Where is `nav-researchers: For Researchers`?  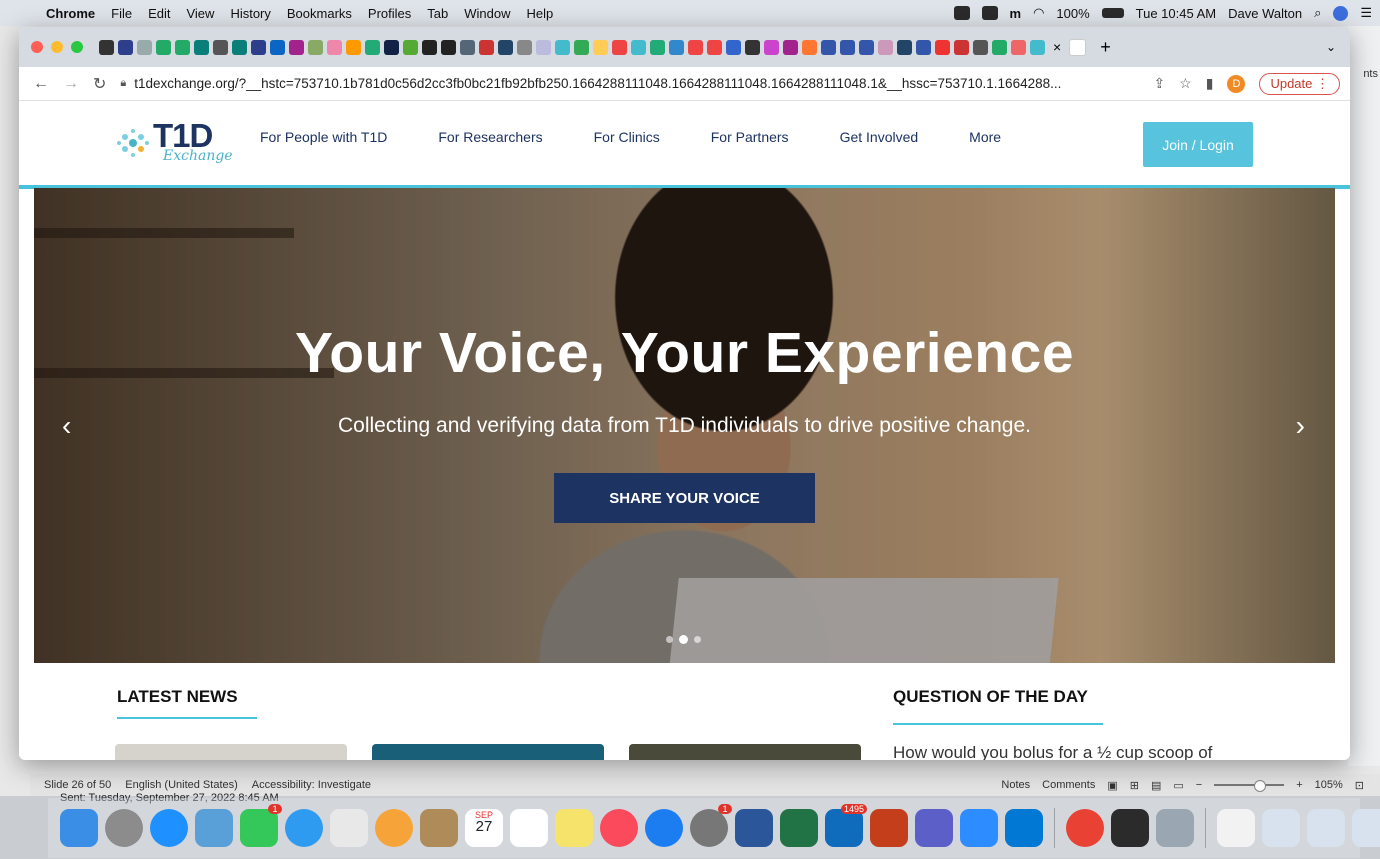 nav-researchers: For Researchers is located at coordinates (490, 137).